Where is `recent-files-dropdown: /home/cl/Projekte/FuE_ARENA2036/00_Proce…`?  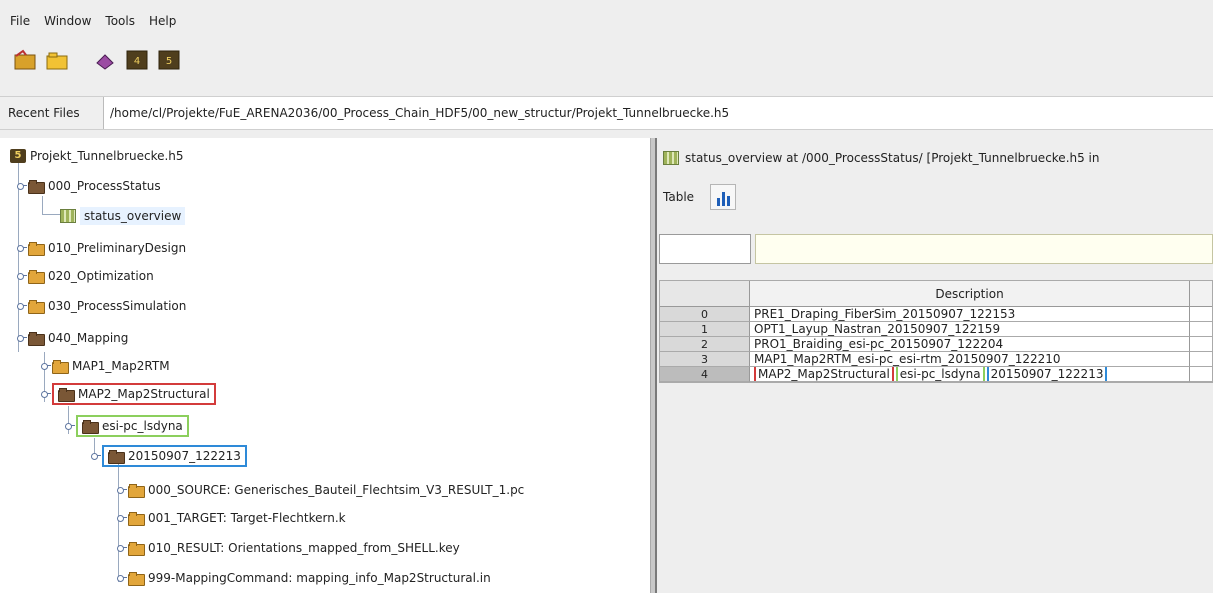
recent-files-dropdown: /home/cl/Projekte/FuE_ARENA2036/00_Proce… is located at coordinates (658, 113).